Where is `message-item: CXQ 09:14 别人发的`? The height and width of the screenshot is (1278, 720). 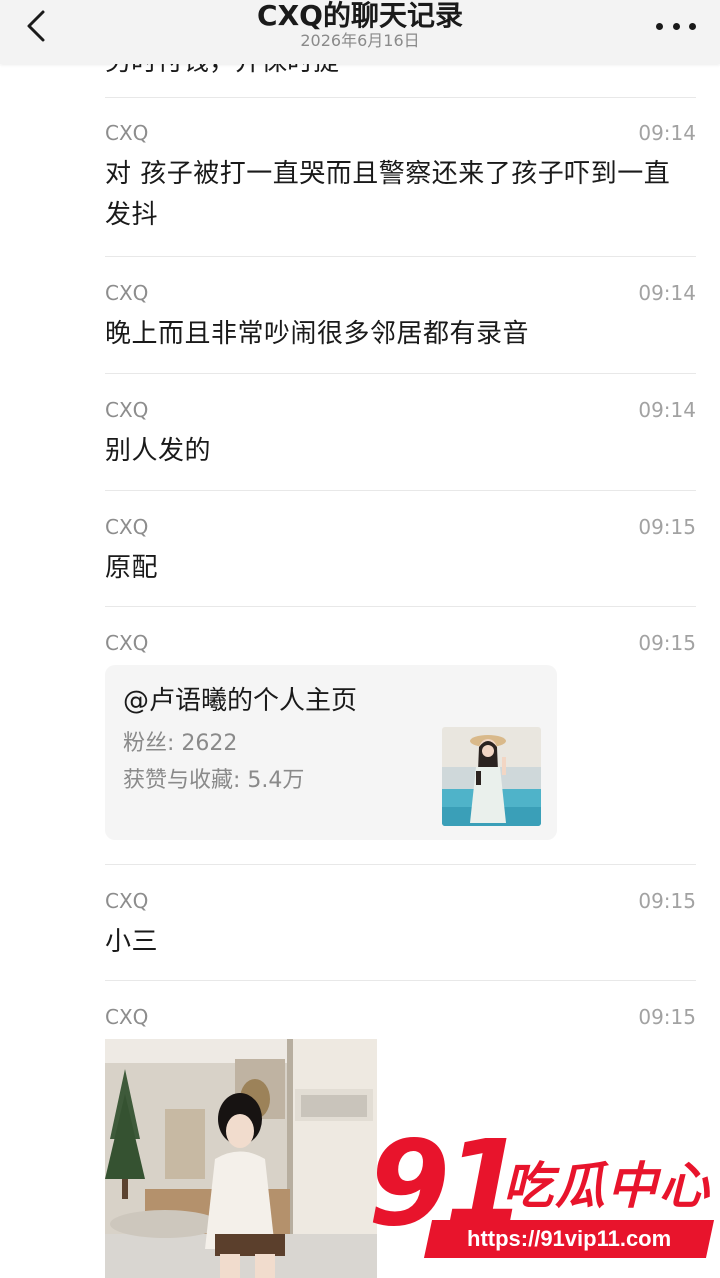 message-item: CXQ 09:14 别人发的 is located at coordinates (400, 437).